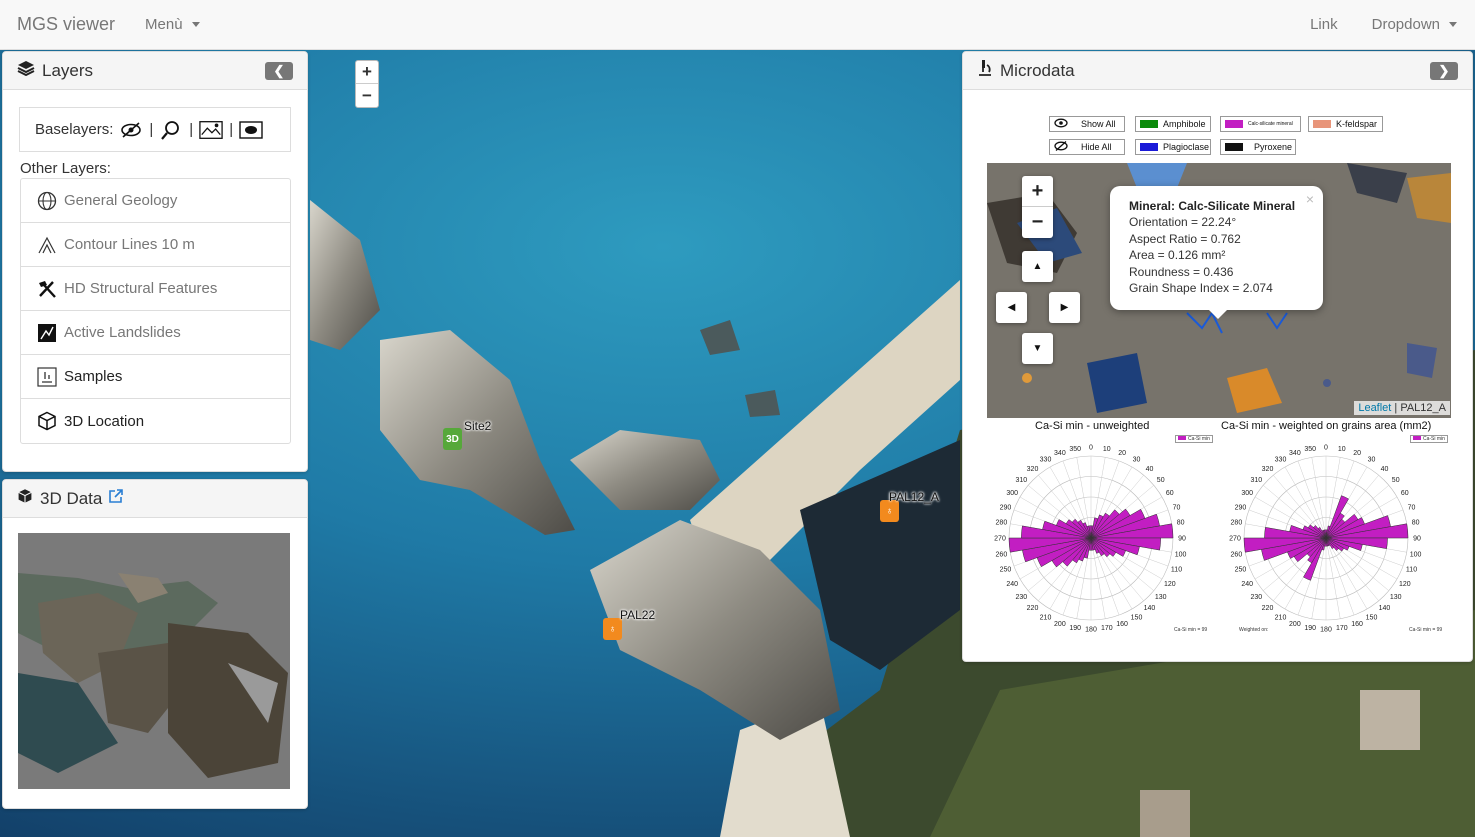 Image resolution: width=1475 pixels, height=837 pixels. I want to click on collapse-layers-button: ❮, so click(279, 70).